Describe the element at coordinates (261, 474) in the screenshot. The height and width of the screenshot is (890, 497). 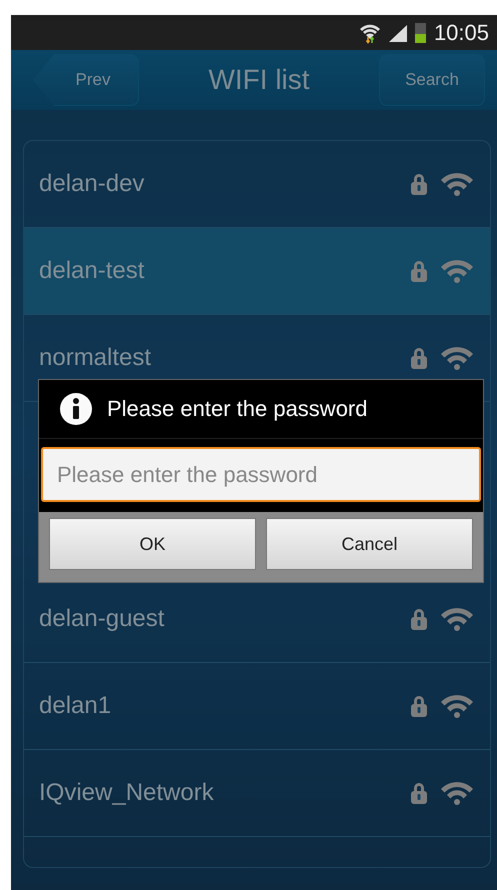
I see `password-field: Please enter the password` at that location.